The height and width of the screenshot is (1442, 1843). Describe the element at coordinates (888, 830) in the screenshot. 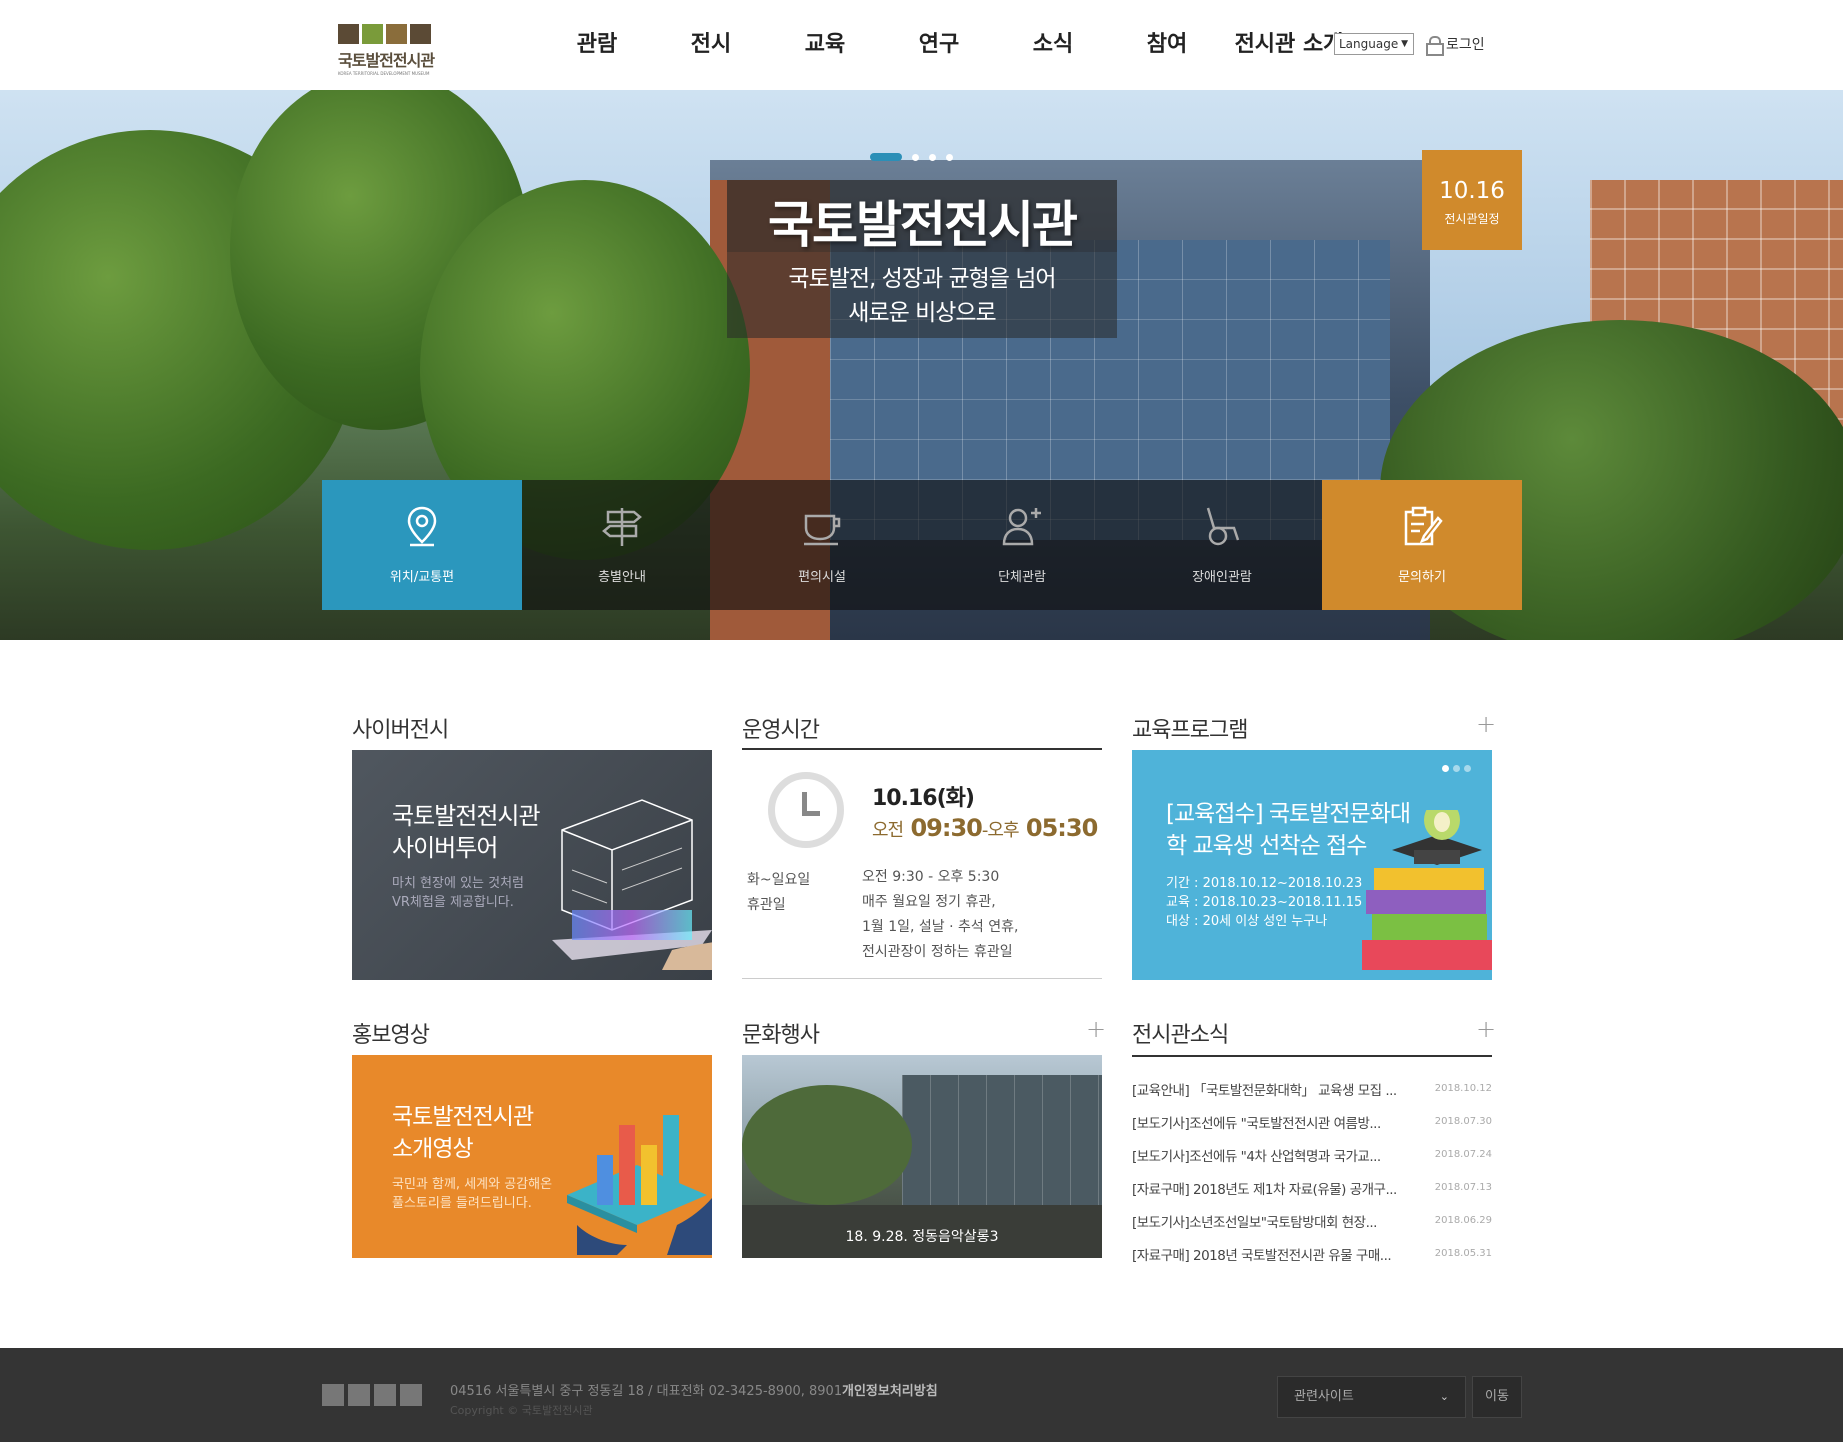

I see `hours-am-label: 오전` at that location.